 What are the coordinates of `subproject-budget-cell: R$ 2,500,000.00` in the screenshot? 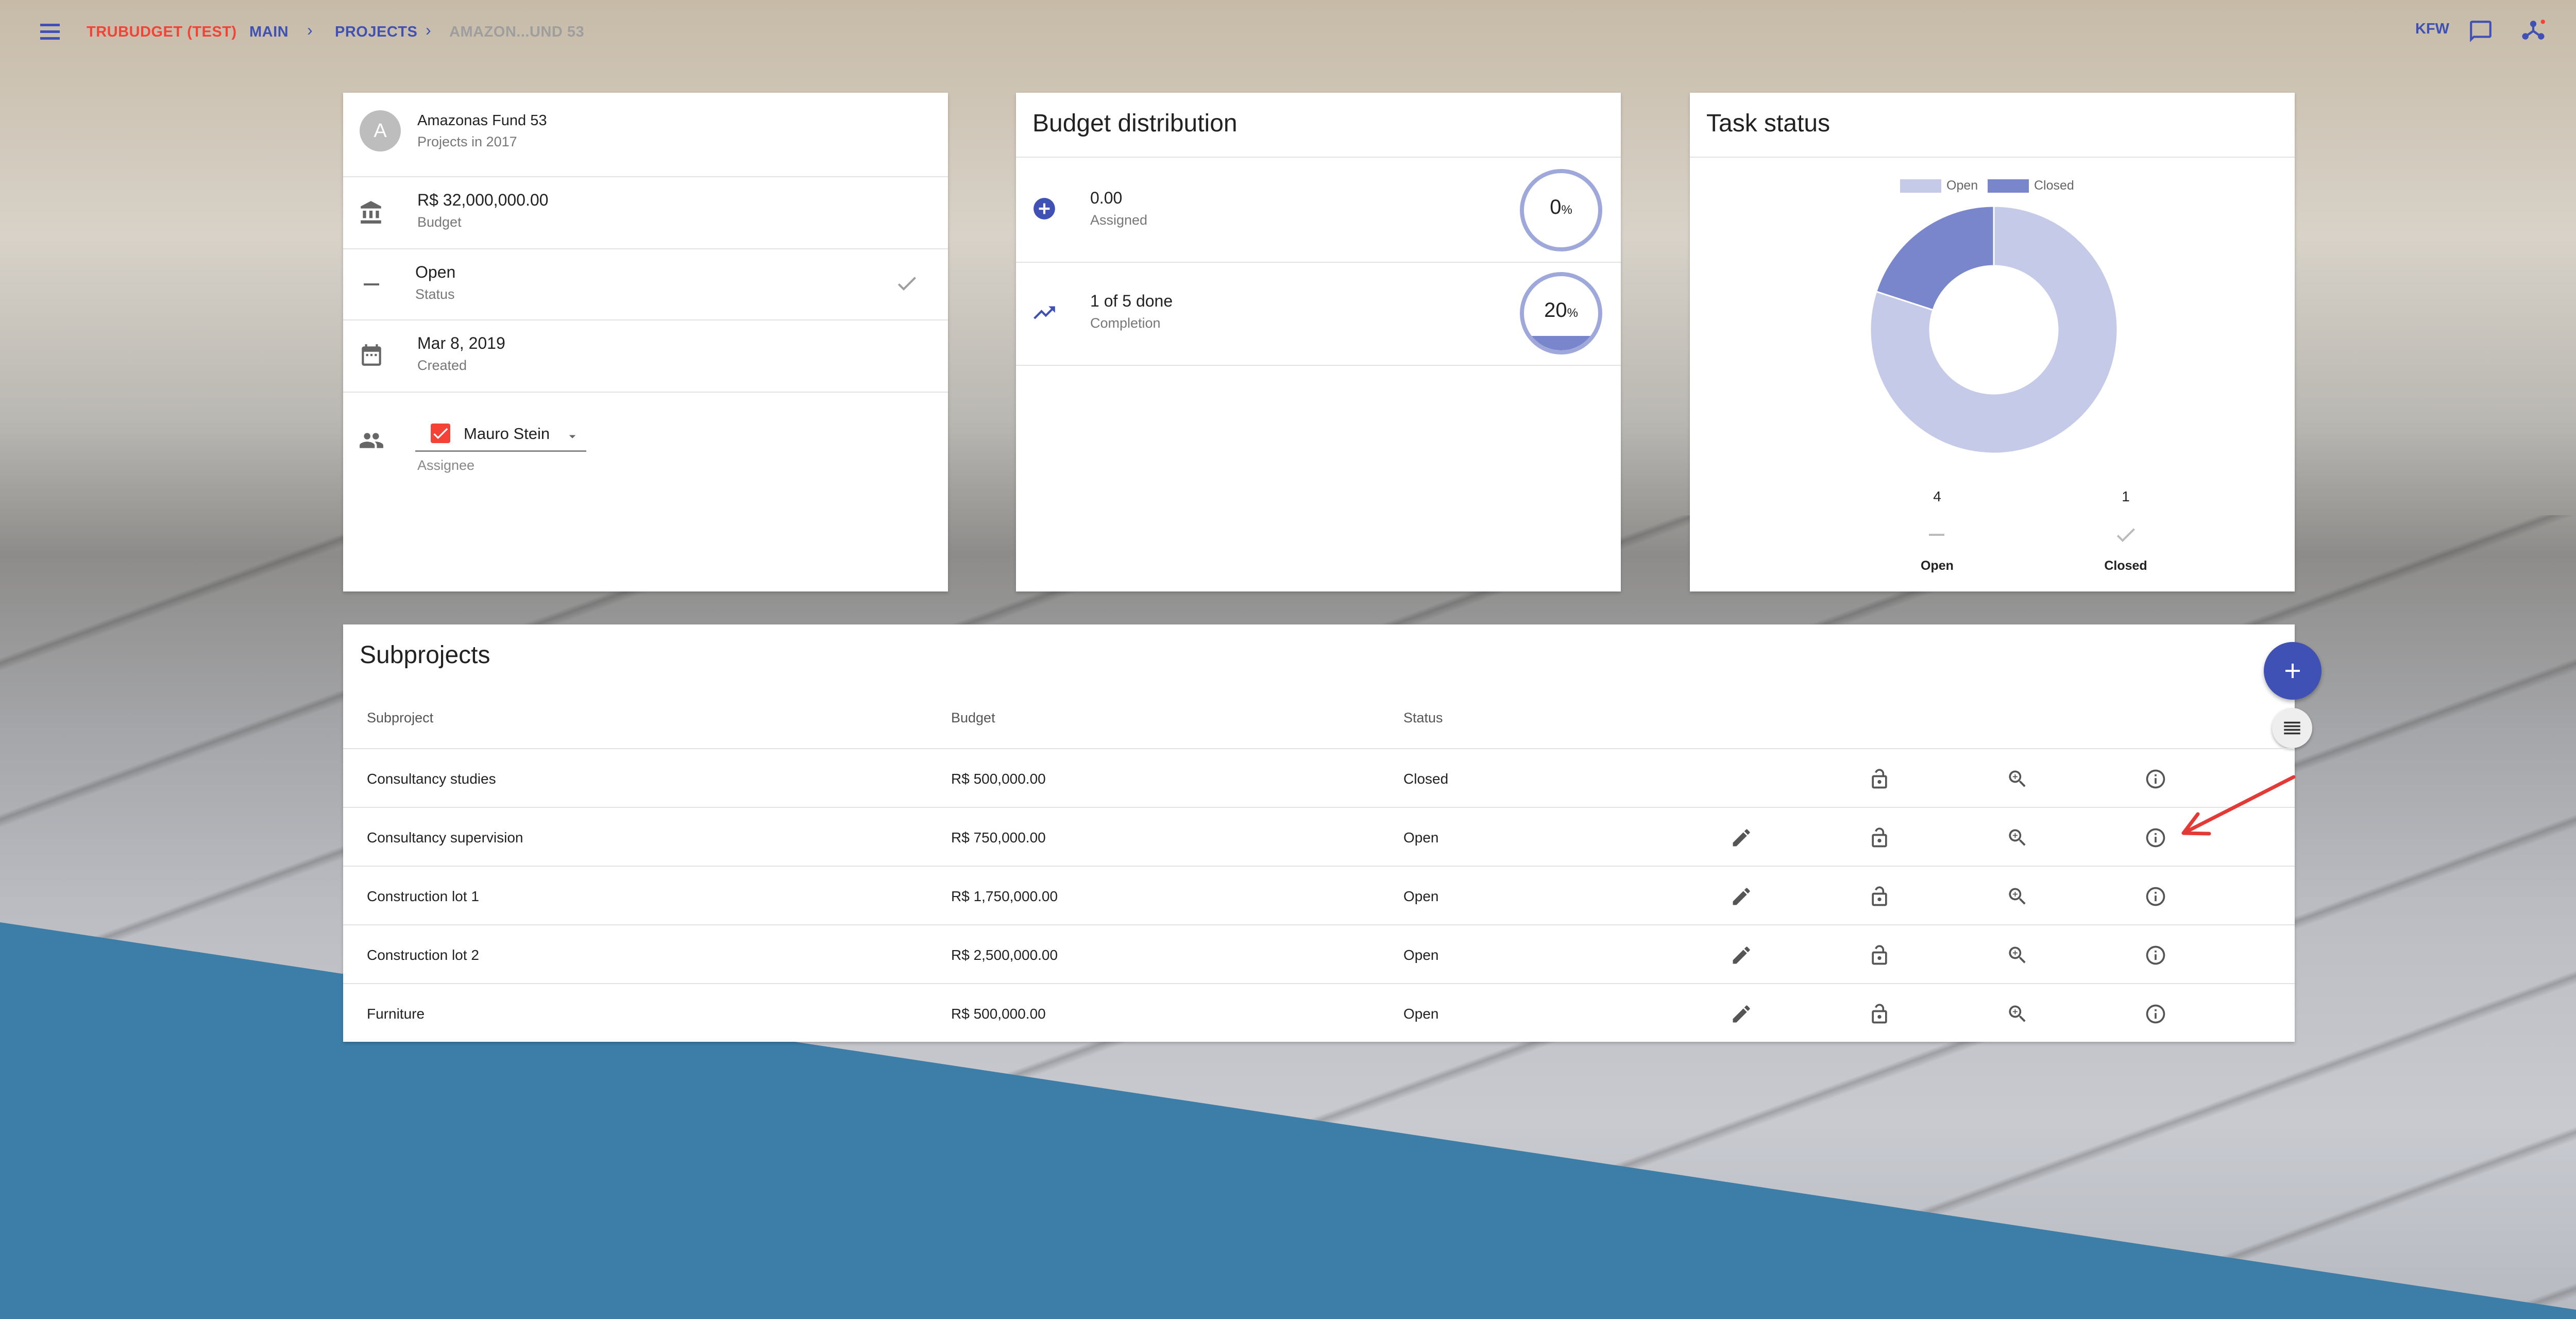 It's located at (1004, 955).